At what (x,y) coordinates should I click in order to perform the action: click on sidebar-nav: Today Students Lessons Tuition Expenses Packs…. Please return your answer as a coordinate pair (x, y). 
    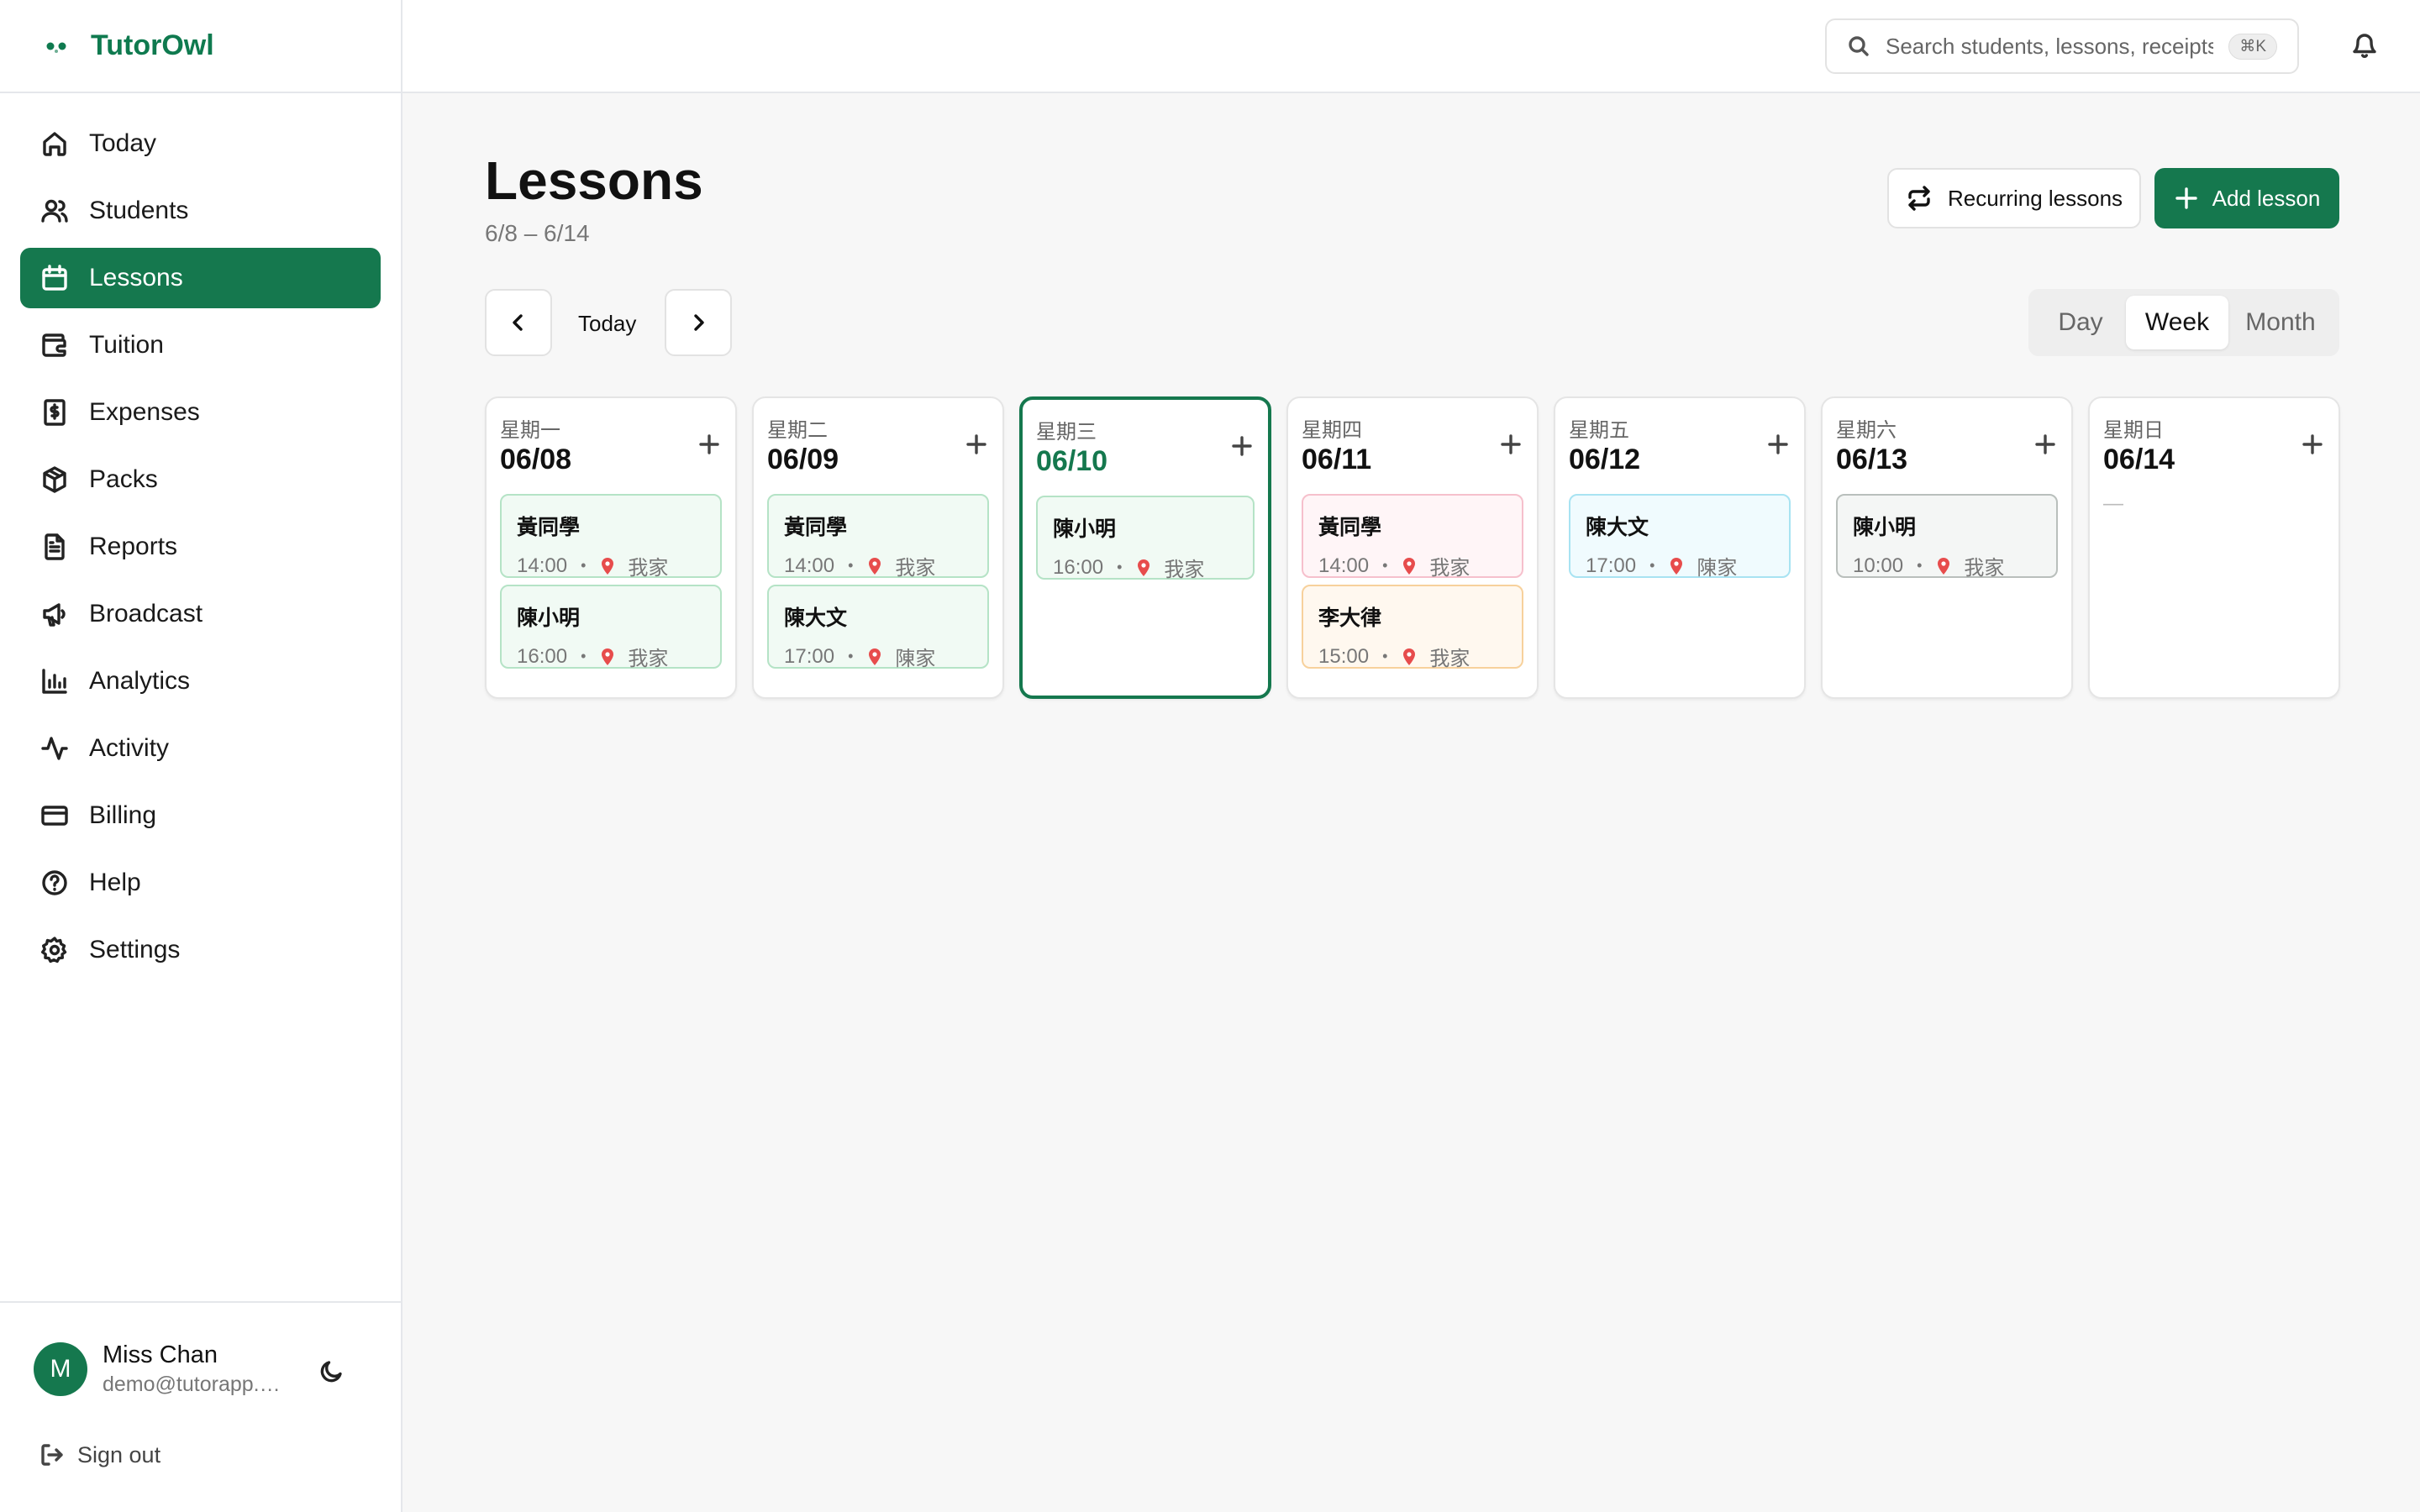
    Looking at the image, I should click on (200, 536).